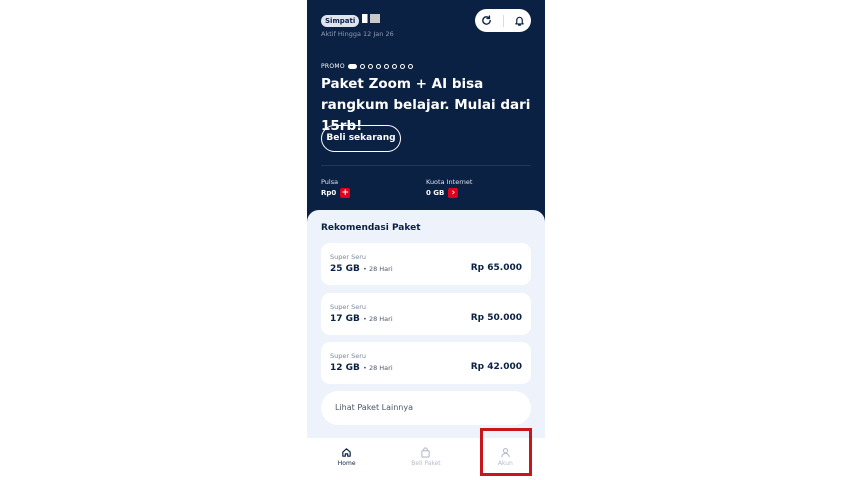 The image size is (852, 480). I want to click on buy-now-button: Beli sekarang, so click(361, 138).